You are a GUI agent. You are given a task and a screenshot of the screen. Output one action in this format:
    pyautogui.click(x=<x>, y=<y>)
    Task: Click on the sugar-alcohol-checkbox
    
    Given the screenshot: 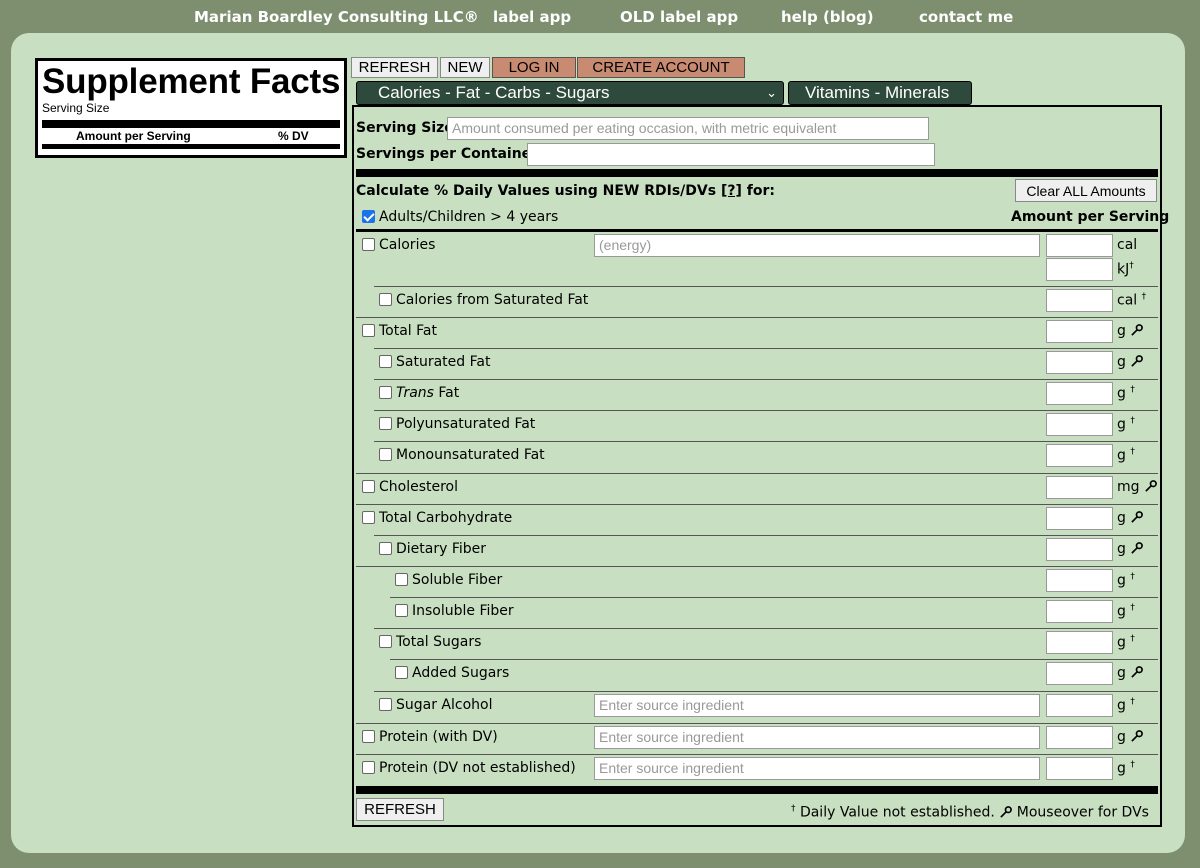 What is the action you would take?
    pyautogui.click(x=385, y=704)
    